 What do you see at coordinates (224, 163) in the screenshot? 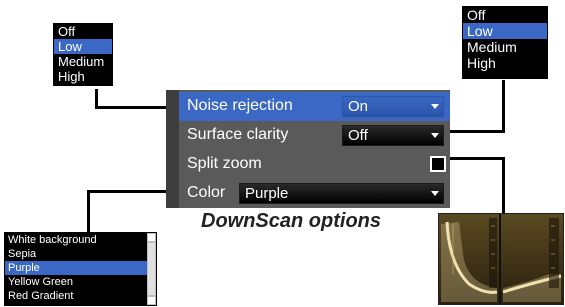
I see `split-zoom-label: Split zoom` at bounding box center [224, 163].